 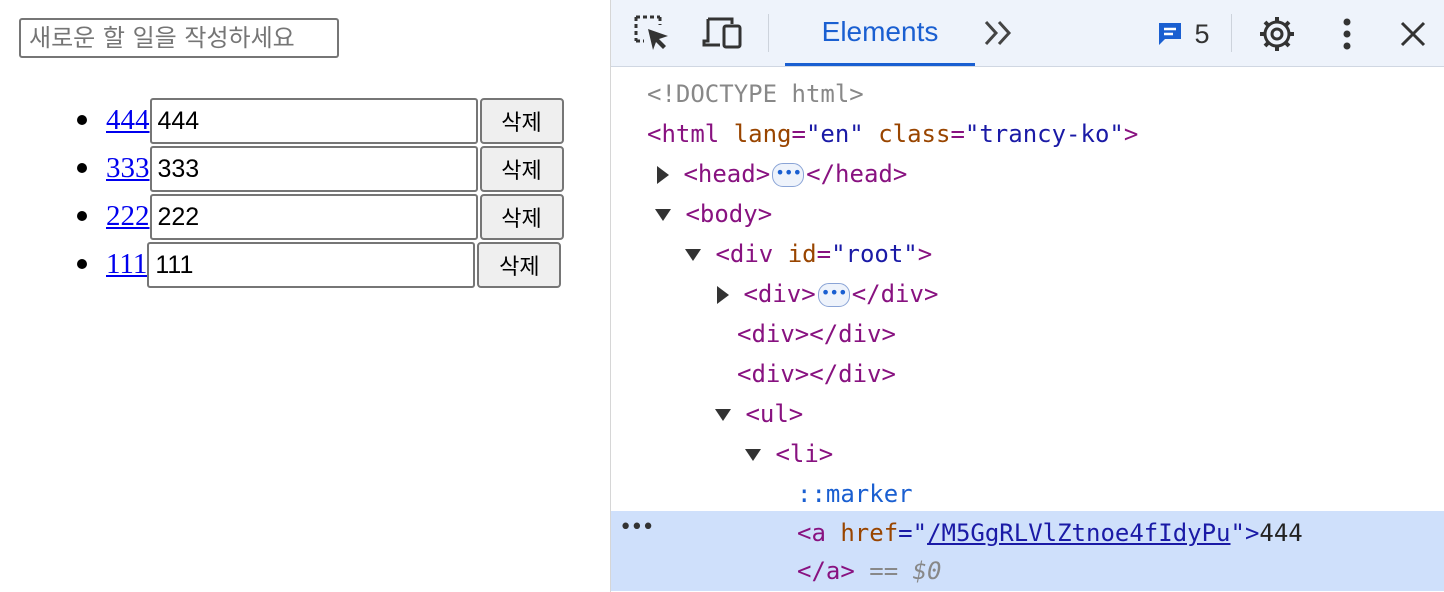 What do you see at coordinates (855, 494) in the screenshot?
I see `dom-node-marker: ::marker` at bounding box center [855, 494].